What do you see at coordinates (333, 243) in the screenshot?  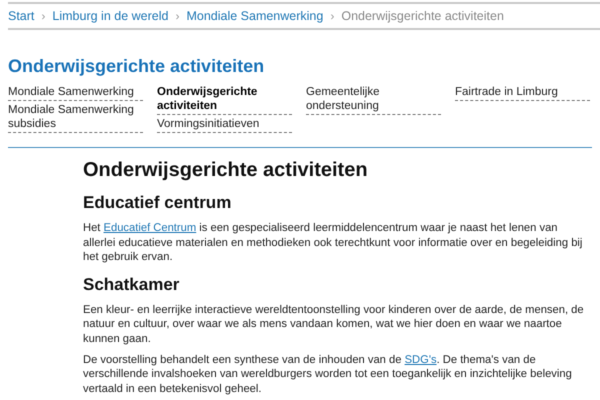 I see `paragraph: Het Educatief Centrum is een gespecialiseerd leermiddelencentrum waar je naast het lenen van allerlei educatieve materialen en methodieken ook terechtkunt voor informatie over en begeleiding bij het gebruik ervan.` at bounding box center [333, 243].